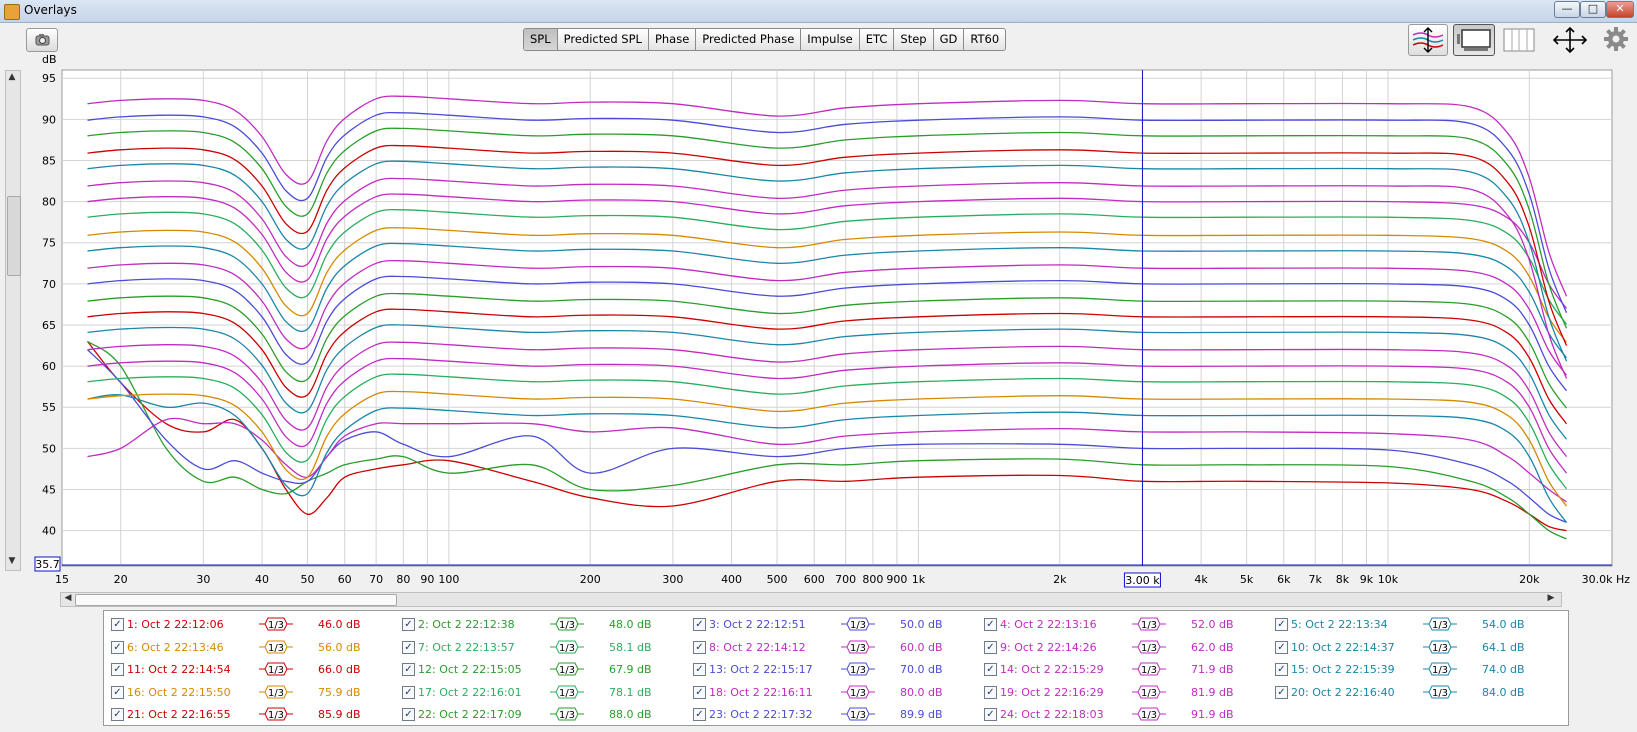 This screenshot has height=732, width=1637. Describe the element at coordinates (466, 647) in the screenshot. I see `measurement-label: 7: Oct 2 22:13:57` at that location.